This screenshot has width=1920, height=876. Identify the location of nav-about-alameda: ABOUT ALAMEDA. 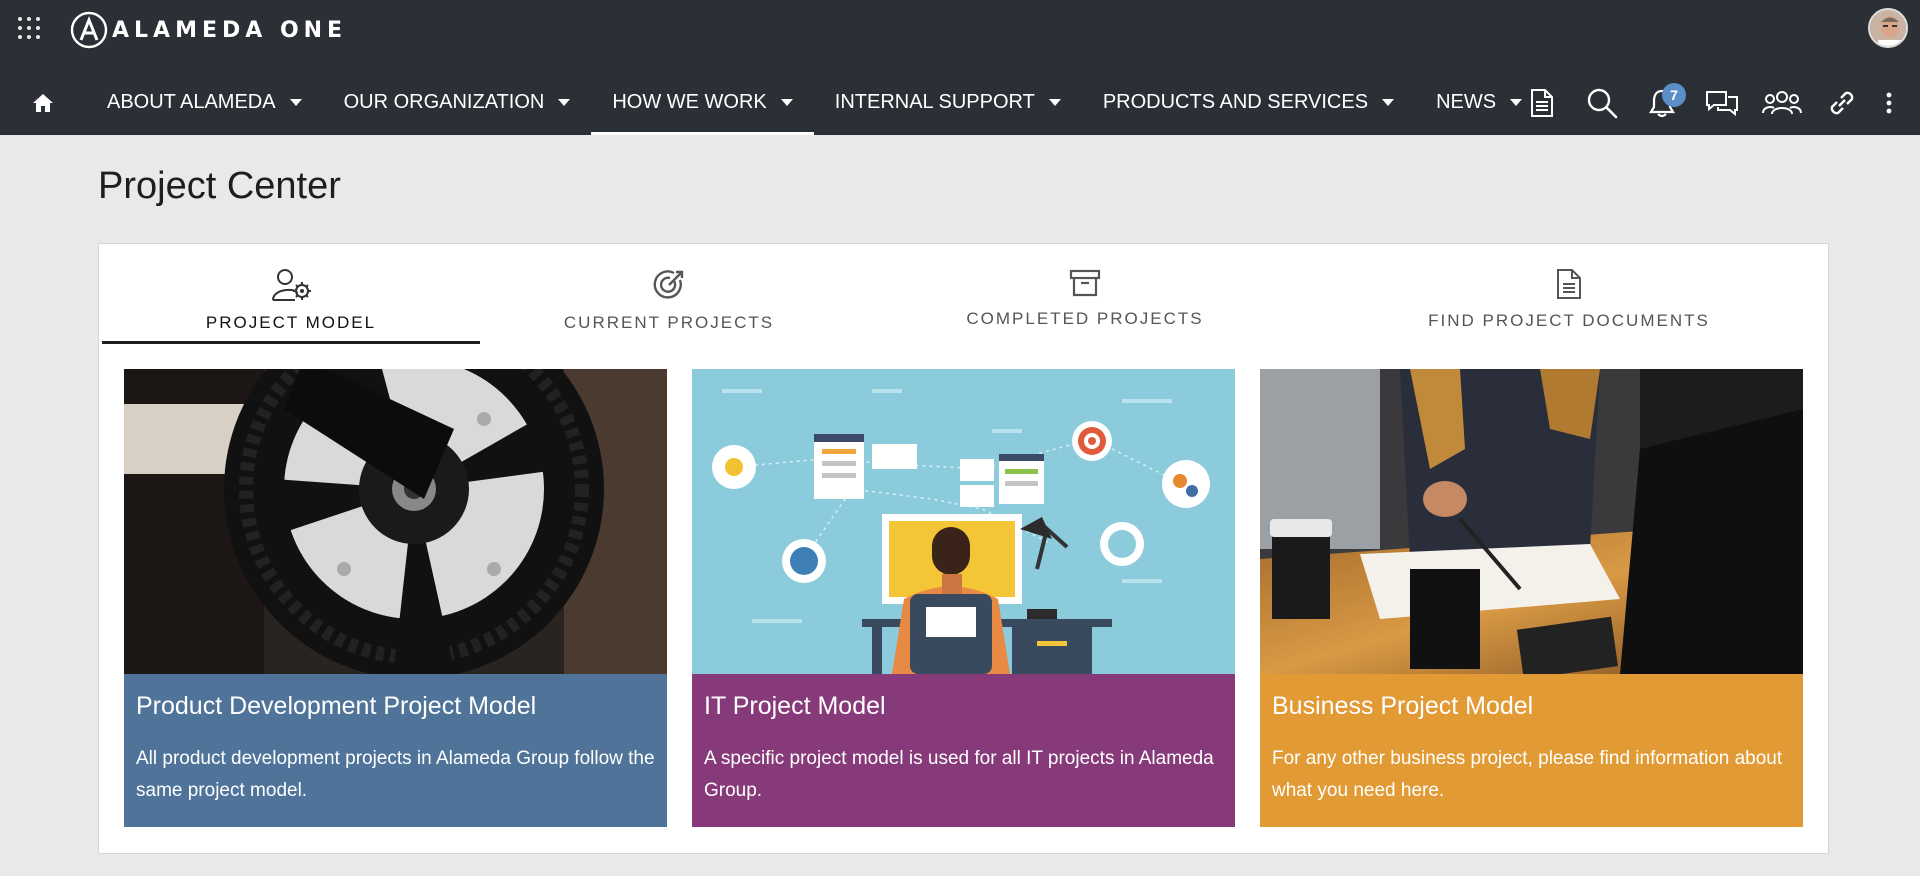
(204, 102).